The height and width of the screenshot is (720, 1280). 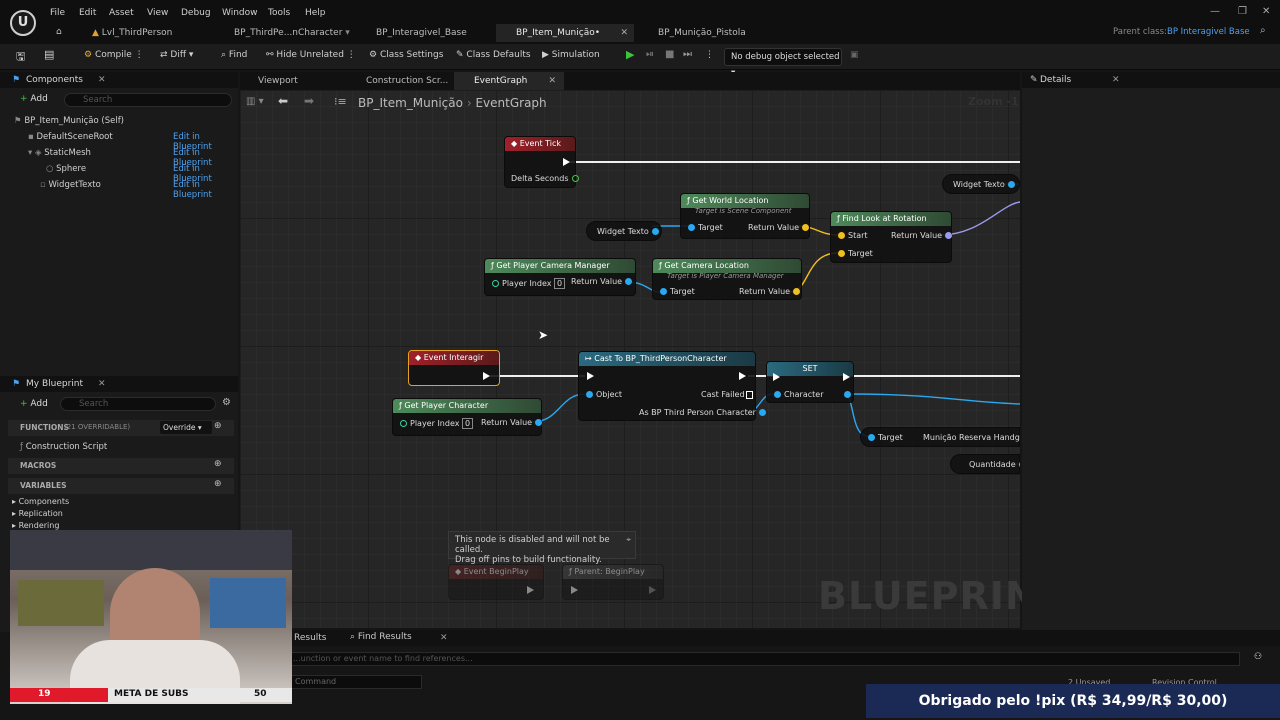 I want to click on graph-list-icon: ▥ ▾, so click(x=255, y=101).